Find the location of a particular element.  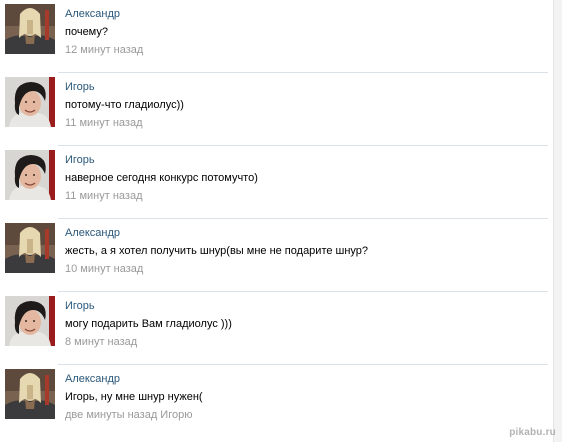

message-text: почему? is located at coordinates (86, 32).